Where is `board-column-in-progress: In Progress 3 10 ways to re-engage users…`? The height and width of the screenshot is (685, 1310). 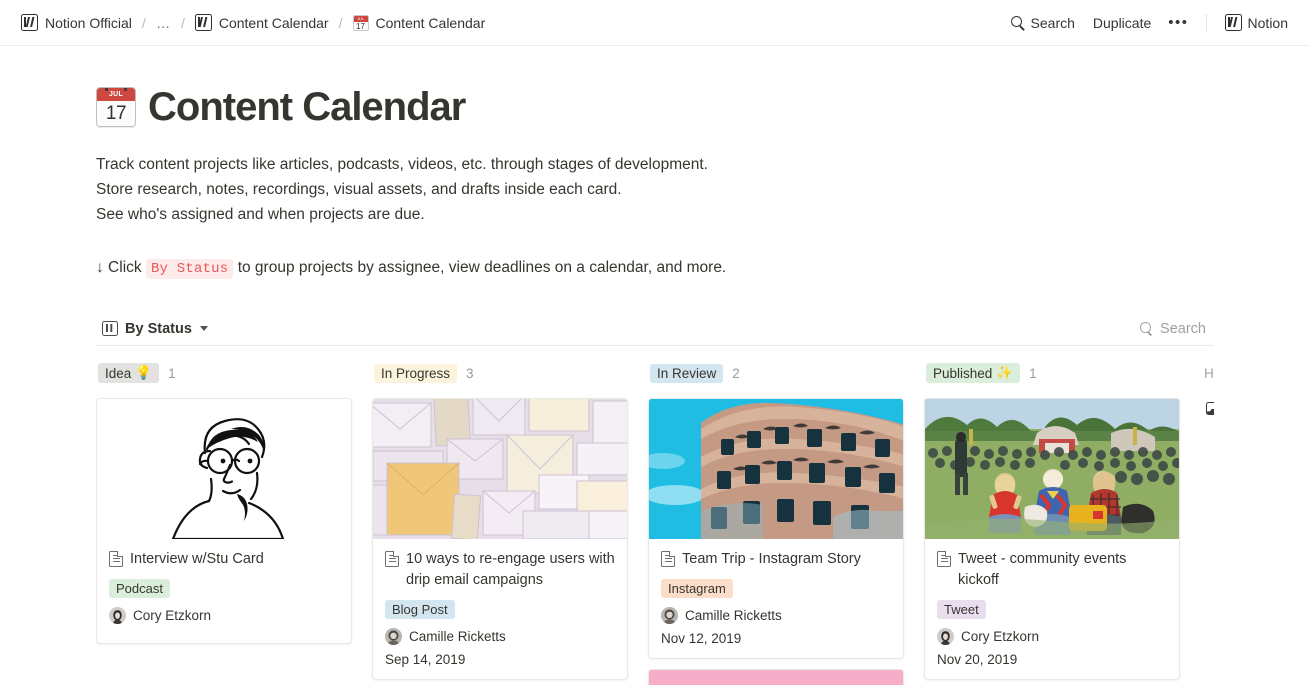 board-column-in-progress: In Progress 3 10 ways to re-engage users… is located at coordinates (500, 522).